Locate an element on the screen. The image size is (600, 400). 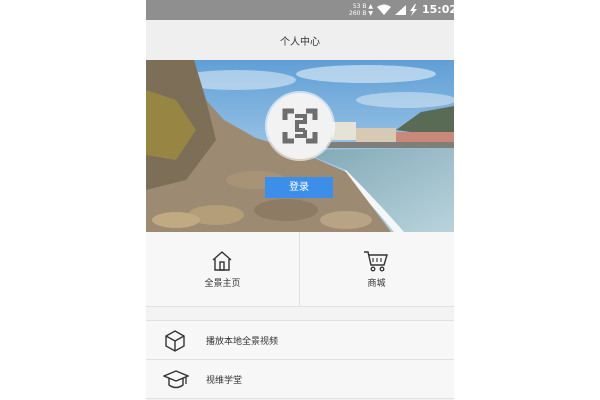
play-local-video-label: 播放本地全景视频 is located at coordinates (242, 342).